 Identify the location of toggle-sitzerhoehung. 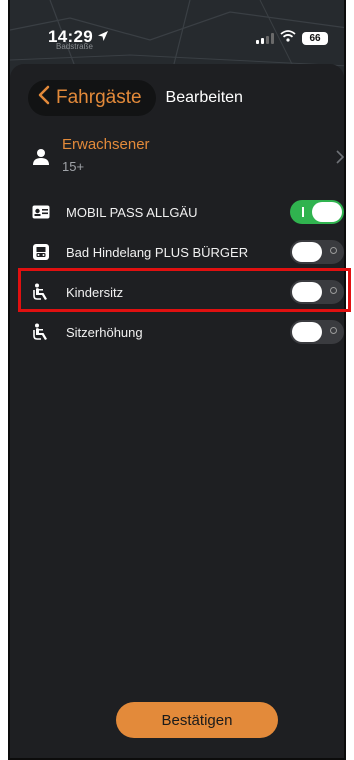
(317, 332).